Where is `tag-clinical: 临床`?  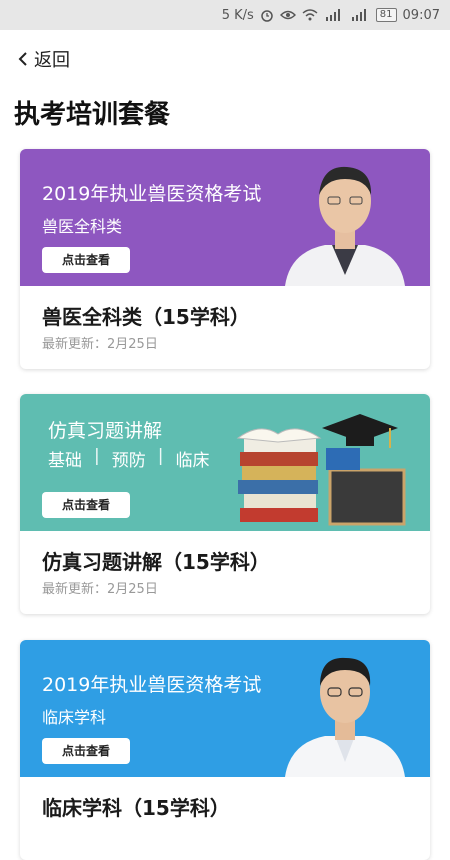
tag-clinical: 临床 is located at coordinates (192, 461).